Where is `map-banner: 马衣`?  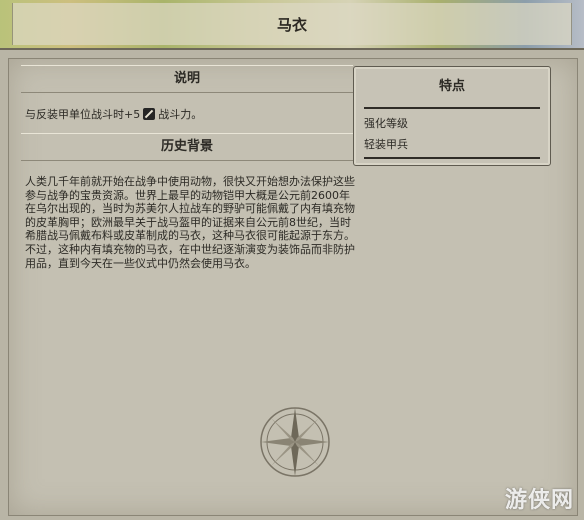 map-banner: 马衣 is located at coordinates (292, 25).